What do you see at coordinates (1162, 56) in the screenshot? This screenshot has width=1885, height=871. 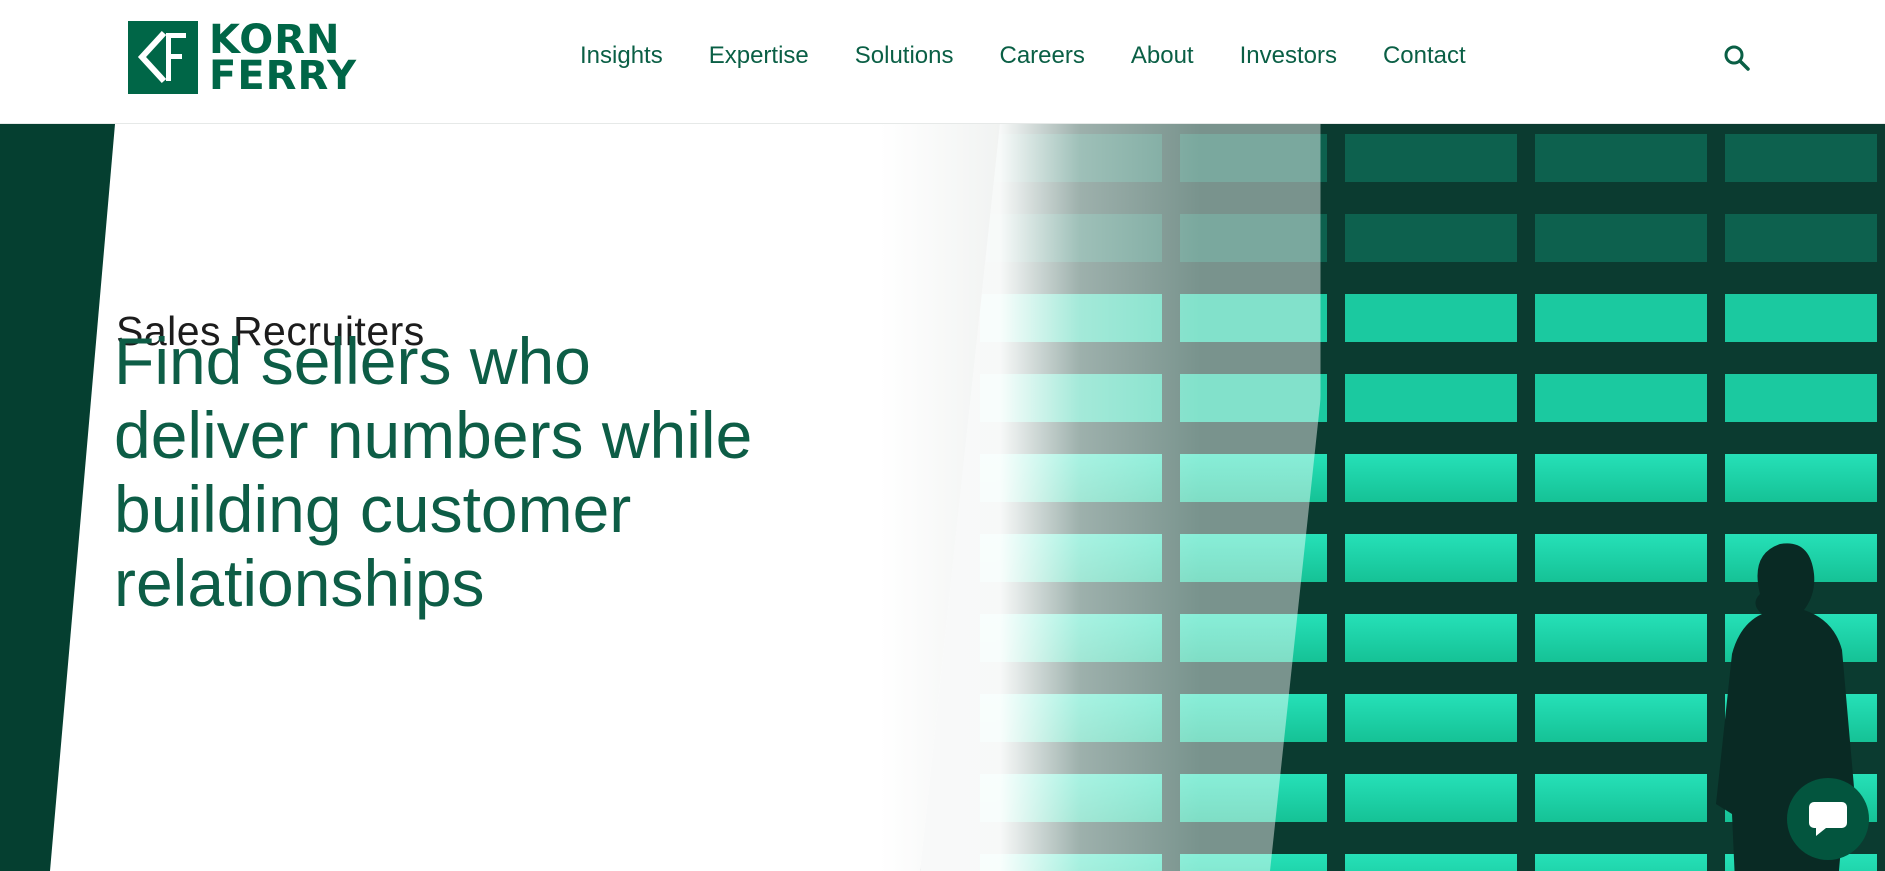 I see `nav-item-about: About` at bounding box center [1162, 56].